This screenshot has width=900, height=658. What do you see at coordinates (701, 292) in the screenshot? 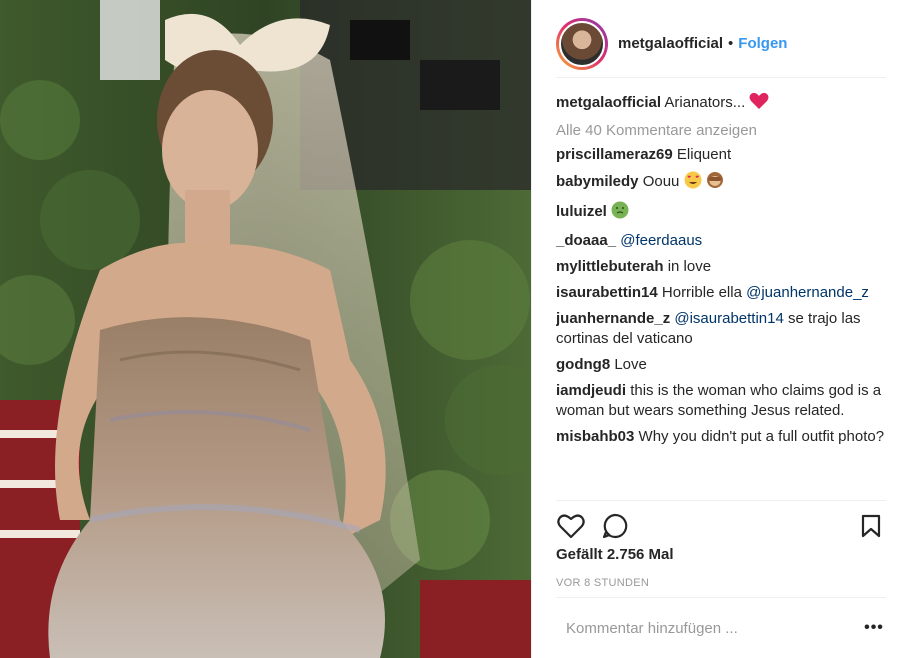
I see `comment-text: Horrible ella` at bounding box center [701, 292].